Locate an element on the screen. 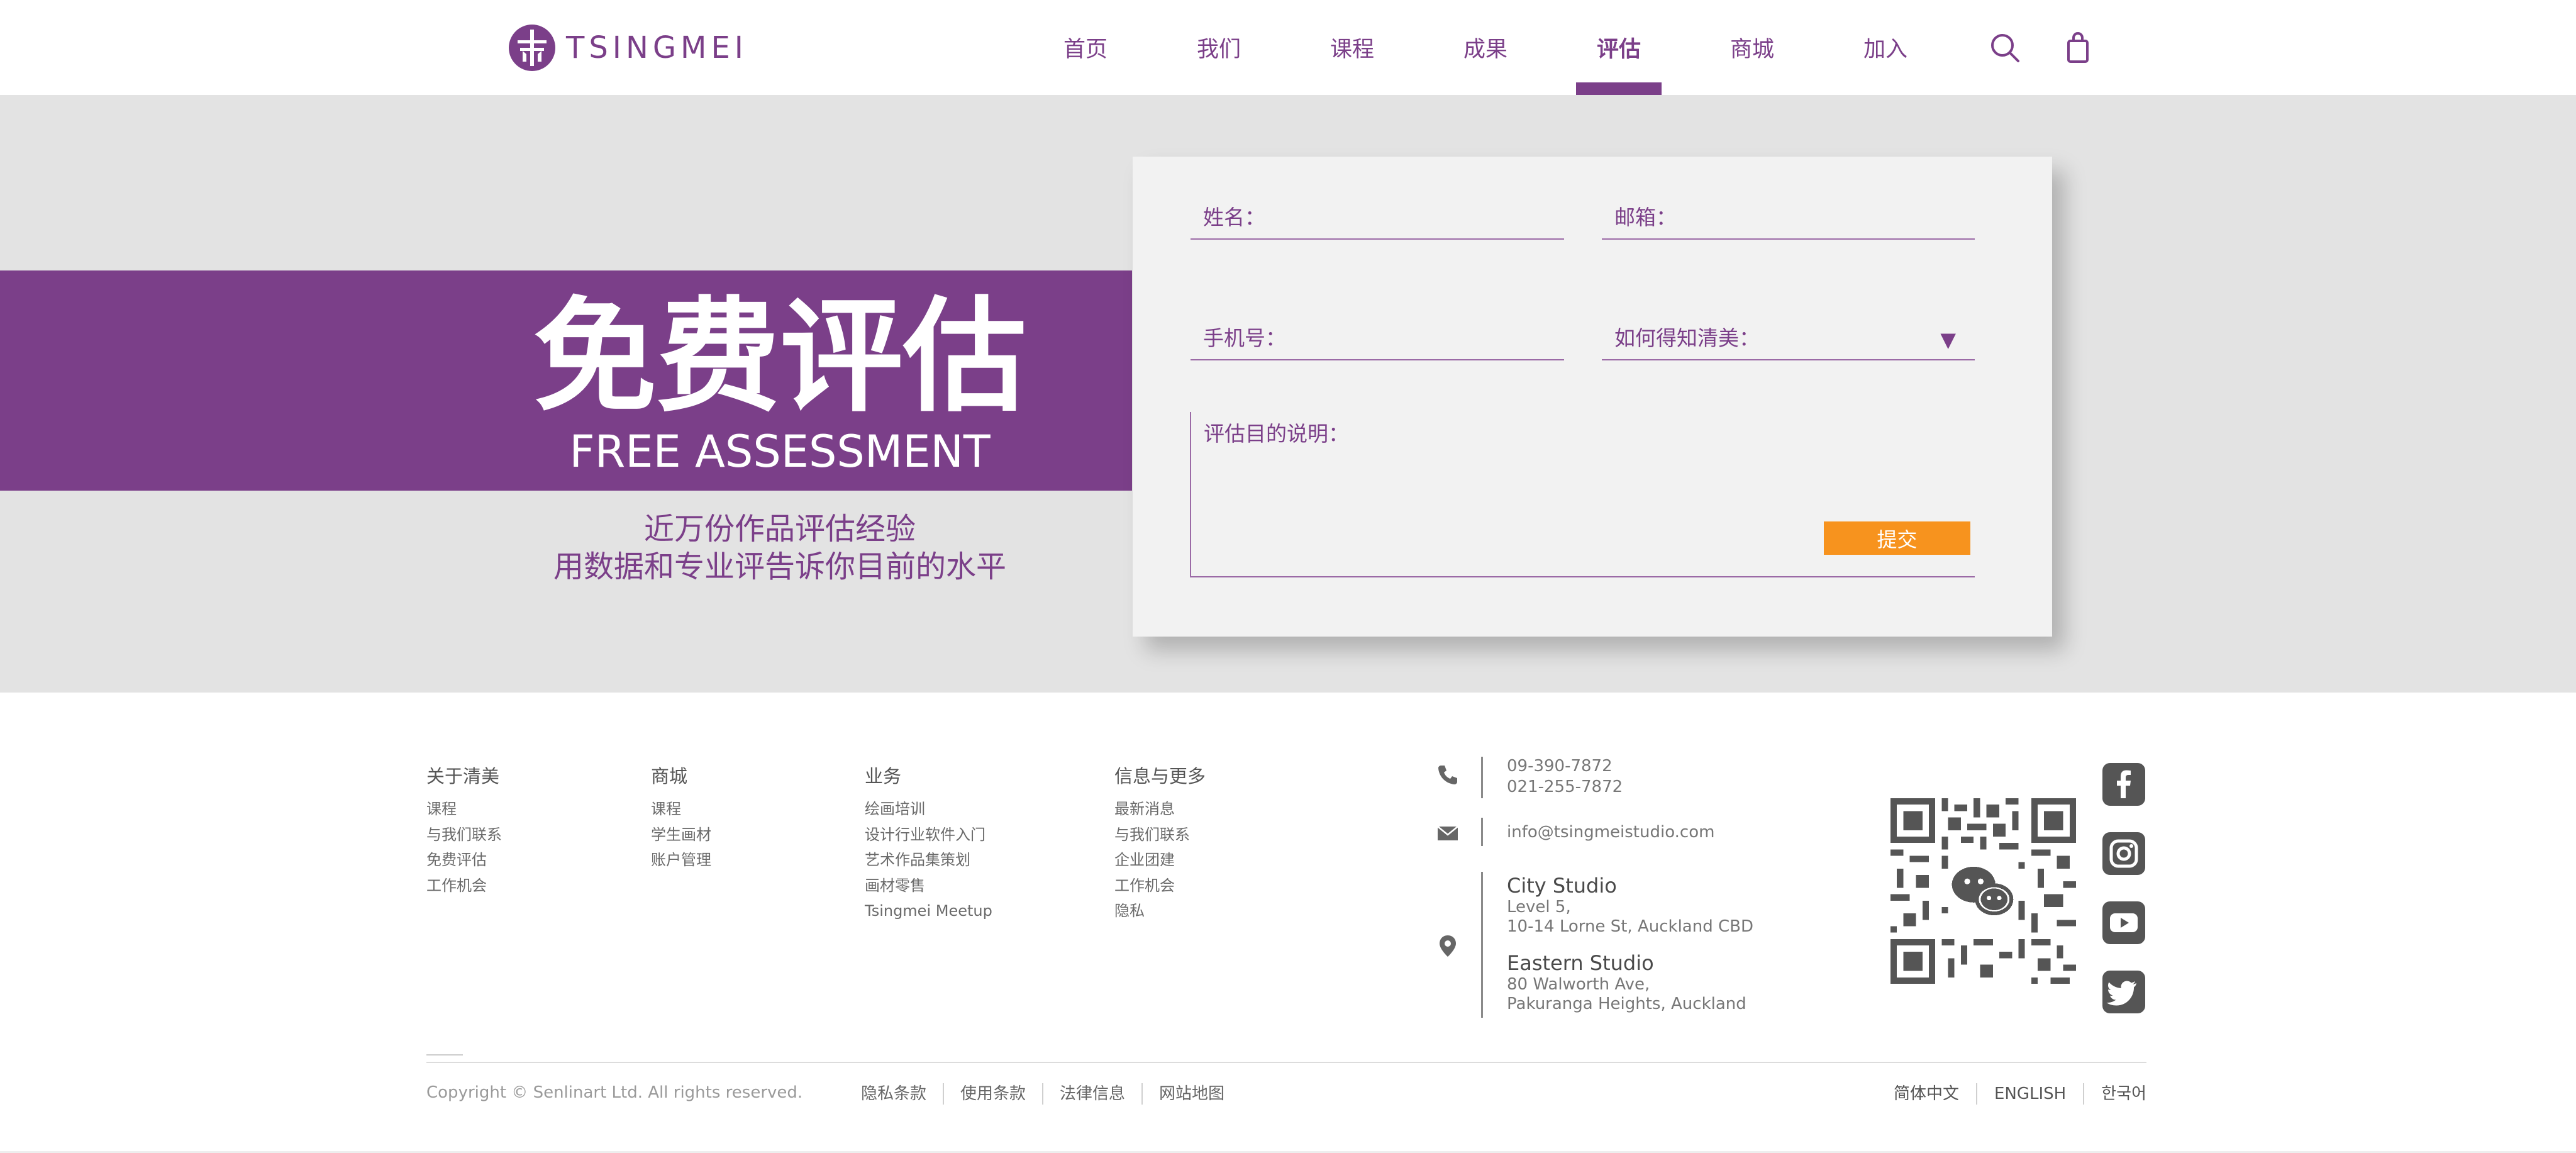 Image resolution: width=2576 pixels, height=1153 pixels. studio1-address-2: 10-14 Lorne St, Auckland CBD is located at coordinates (1630, 926).